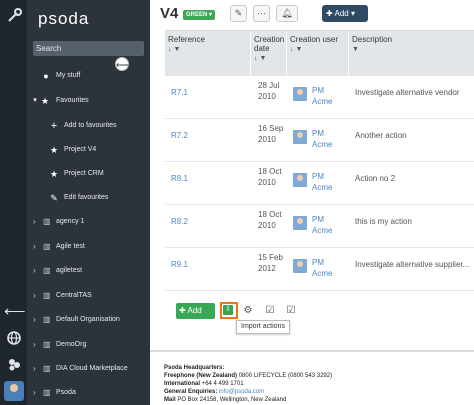 The height and width of the screenshot is (405, 474). What do you see at coordinates (375, 178) in the screenshot?
I see `row-description: Action no 2` at bounding box center [375, 178].